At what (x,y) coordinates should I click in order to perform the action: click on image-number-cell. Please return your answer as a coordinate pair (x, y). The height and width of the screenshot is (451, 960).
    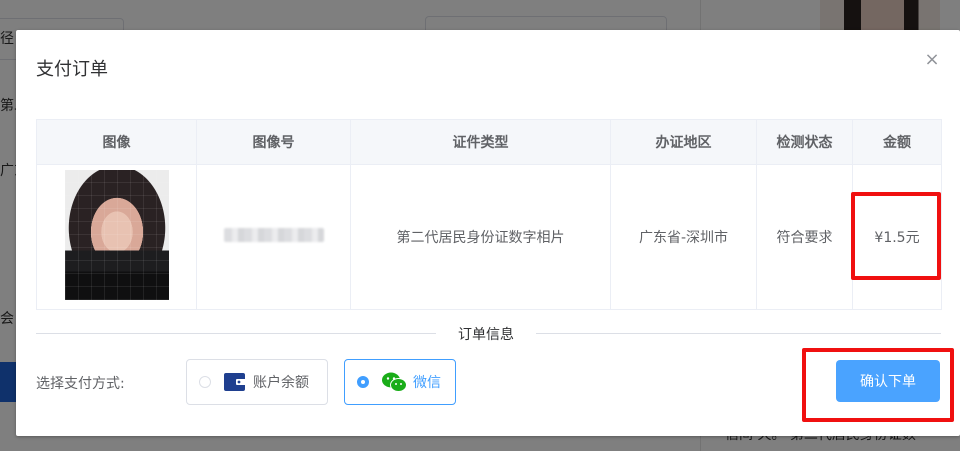
    Looking at the image, I should click on (273, 237).